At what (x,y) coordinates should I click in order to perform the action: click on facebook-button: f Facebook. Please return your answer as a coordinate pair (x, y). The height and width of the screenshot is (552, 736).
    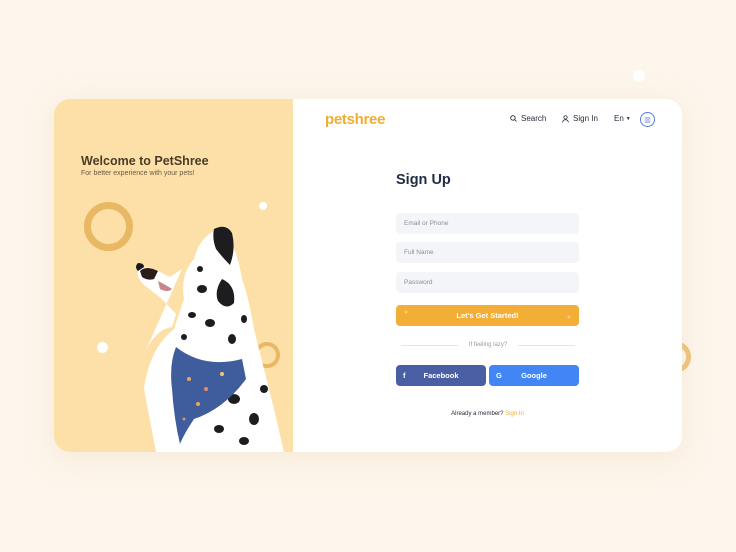
    Looking at the image, I should click on (441, 375).